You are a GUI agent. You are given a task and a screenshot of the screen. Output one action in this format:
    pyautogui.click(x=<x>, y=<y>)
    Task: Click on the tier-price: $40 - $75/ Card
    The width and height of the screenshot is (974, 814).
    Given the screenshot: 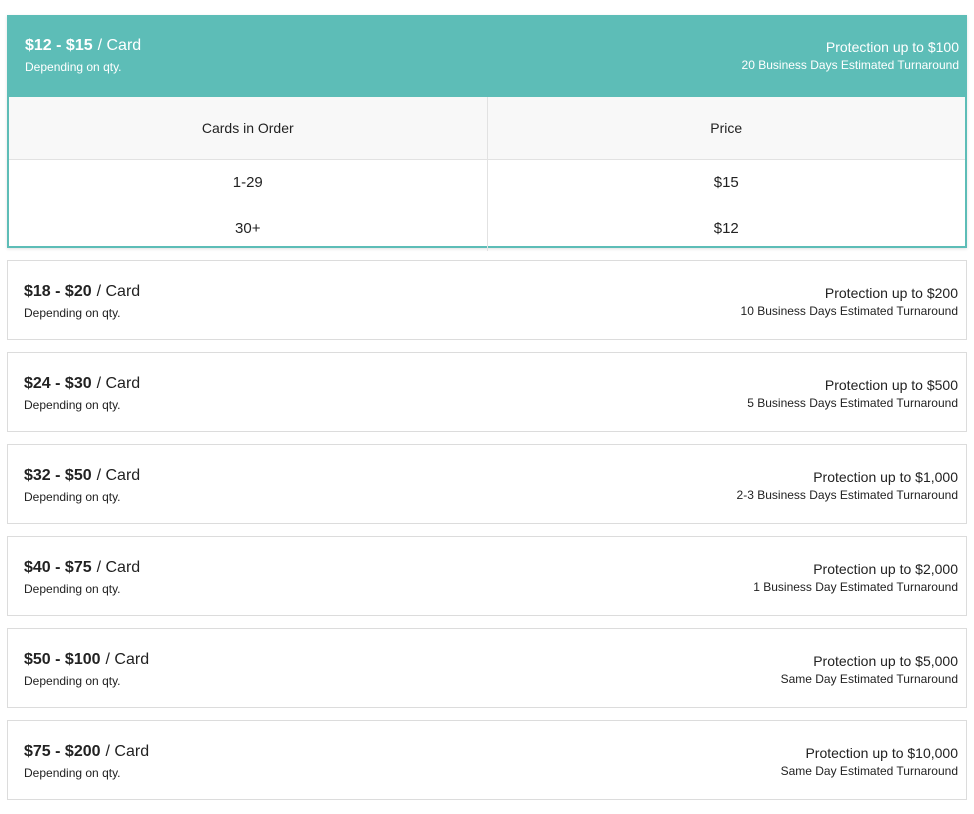 What is the action you would take?
    pyautogui.click(x=82, y=568)
    